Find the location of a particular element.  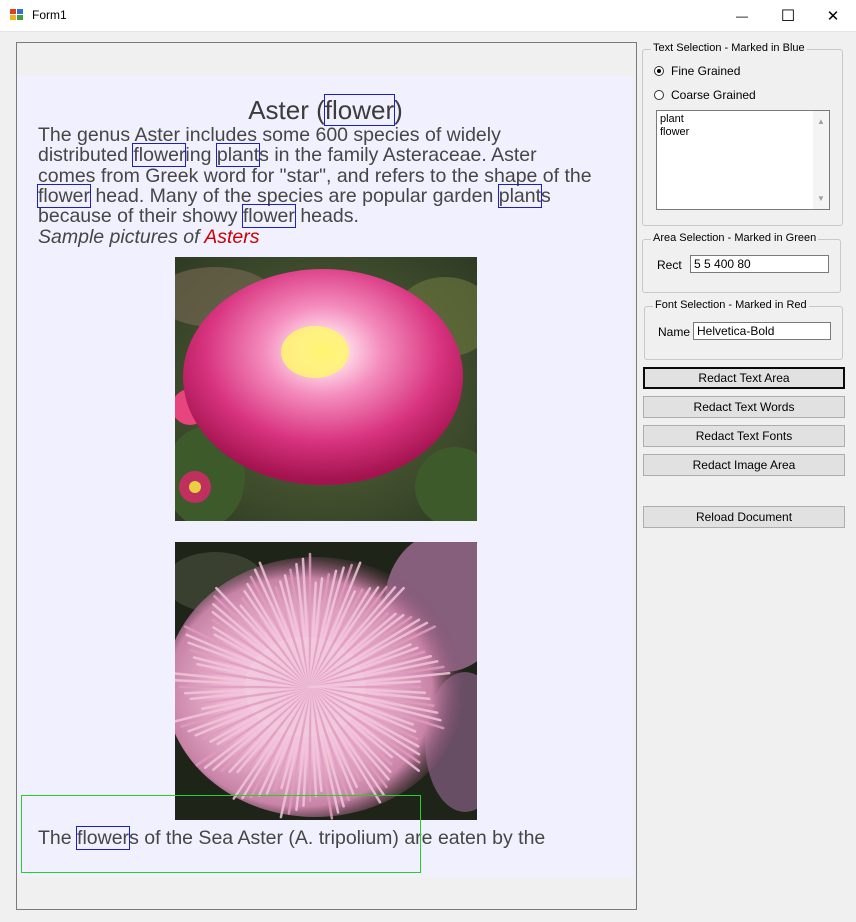

title-bar: Form1 — ☐ ✕ is located at coordinates (428, 16).